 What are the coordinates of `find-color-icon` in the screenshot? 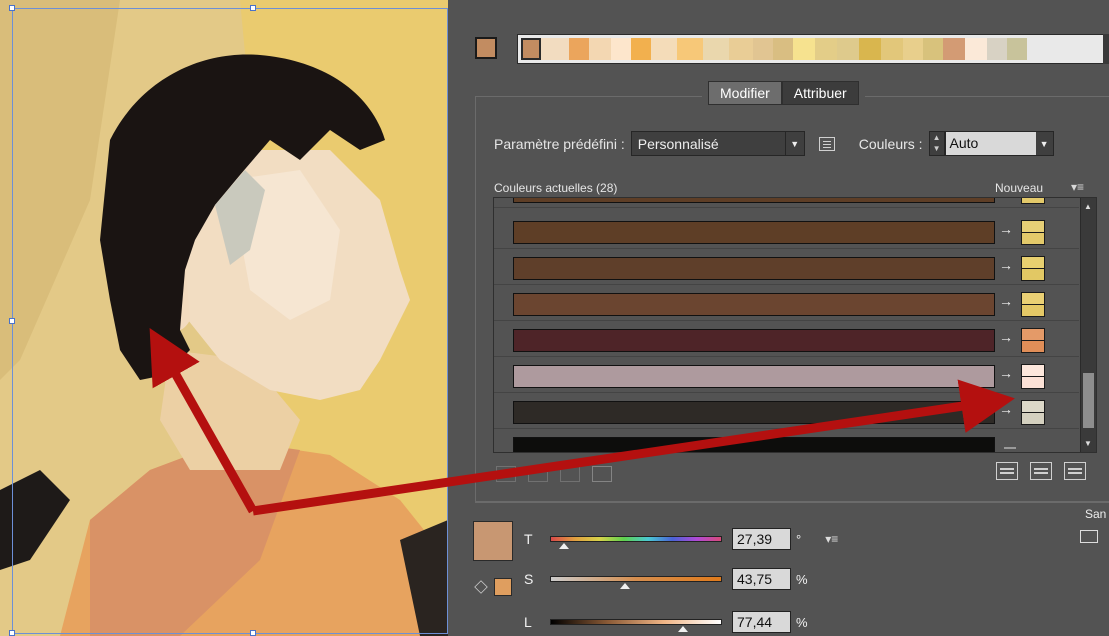 It's located at (1075, 471).